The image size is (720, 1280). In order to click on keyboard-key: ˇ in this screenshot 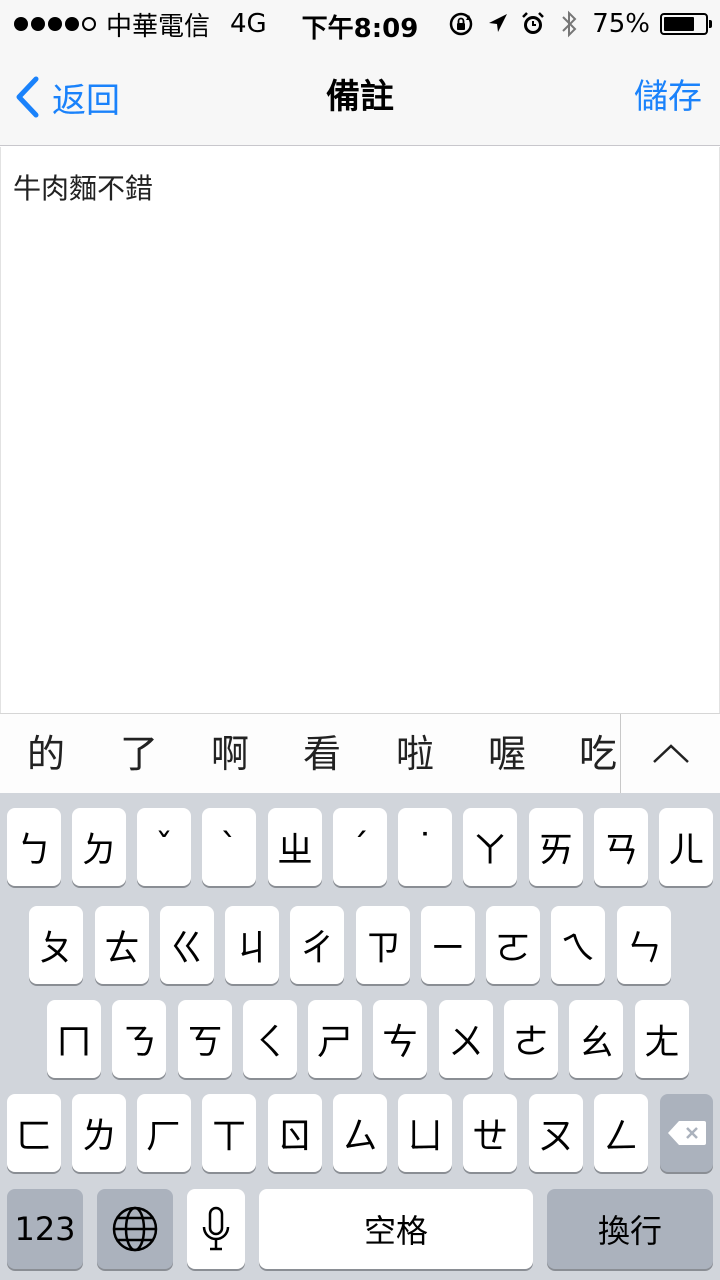, I will do `click(164, 847)`.